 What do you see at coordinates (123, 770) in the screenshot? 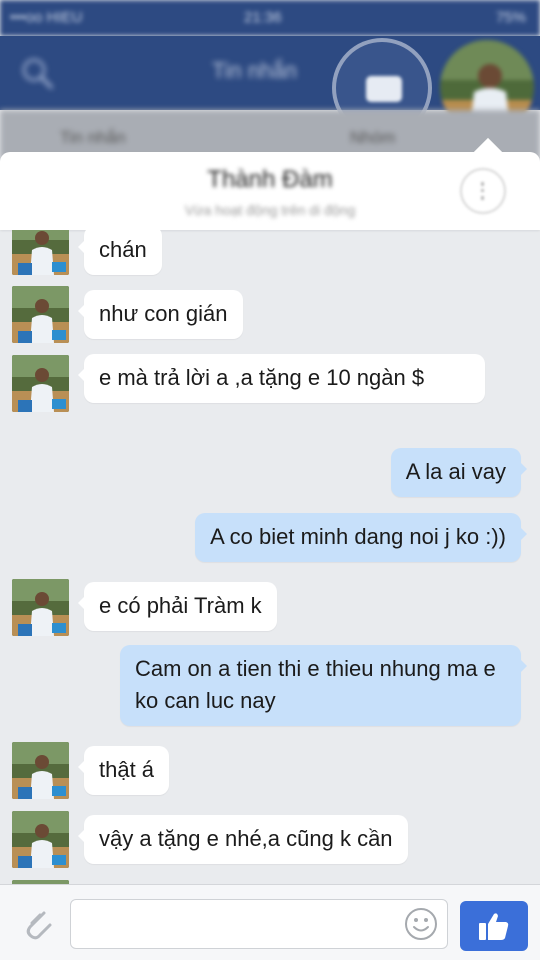
I see `message-incoming: thật á` at bounding box center [123, 770].